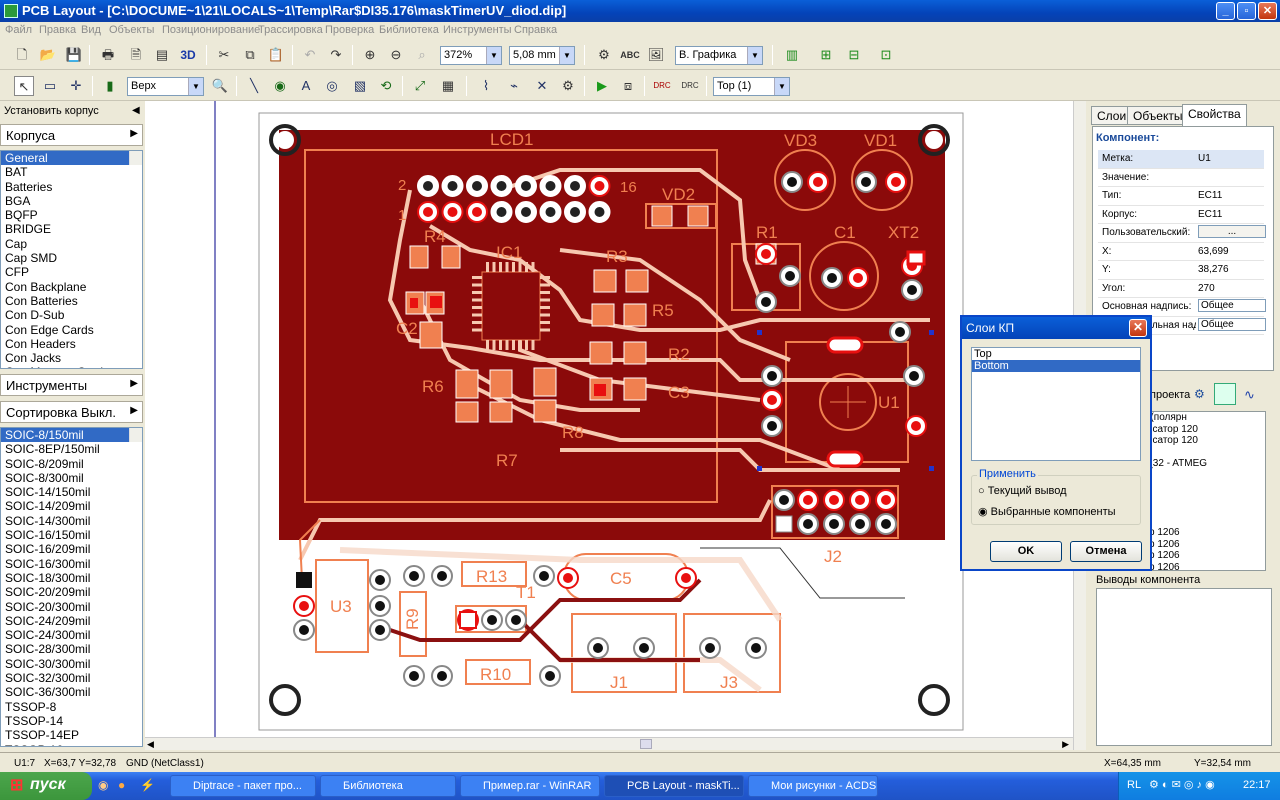 This screenshot has width=1280, height=800. I want to click on property-row: Угол: 270, so click(1181, 289).